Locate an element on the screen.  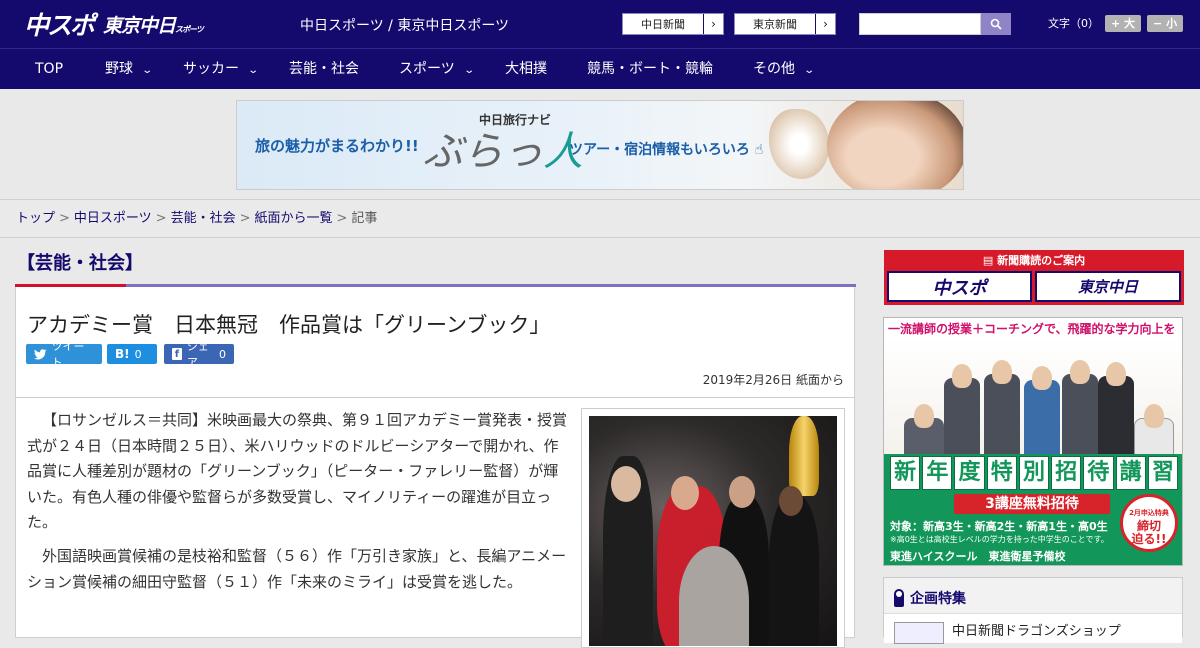
hatena-bookmark-button: B! 0 is located at coordinates (132, 354).